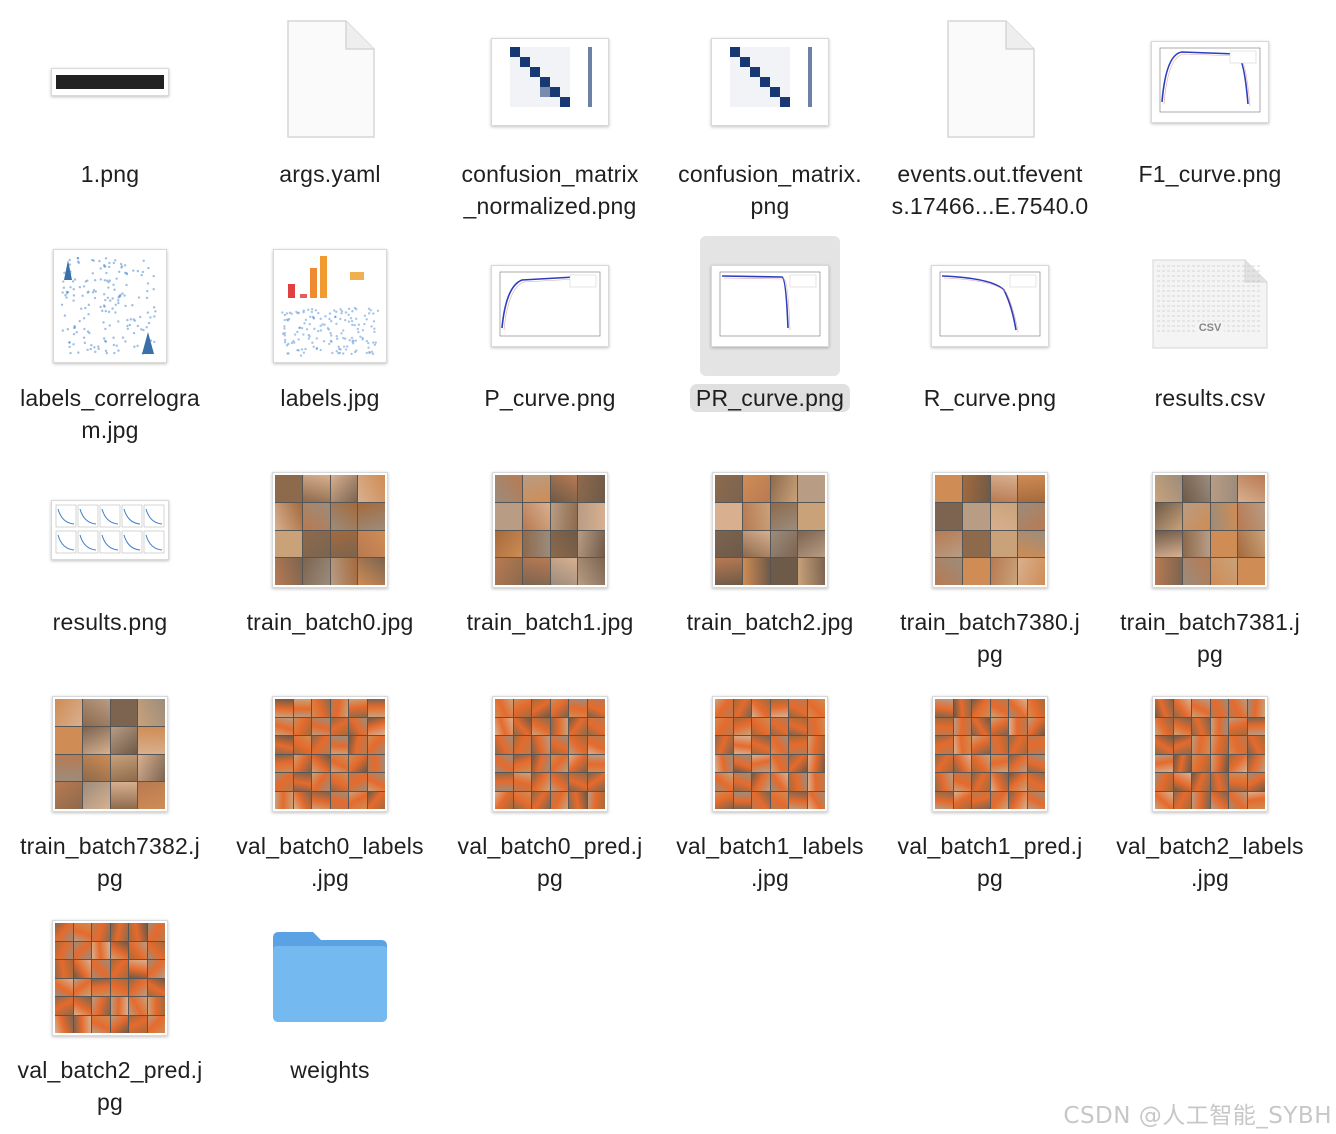  I want to click on file-name-label: train_batch7381.j pg, so click(1210, 638).